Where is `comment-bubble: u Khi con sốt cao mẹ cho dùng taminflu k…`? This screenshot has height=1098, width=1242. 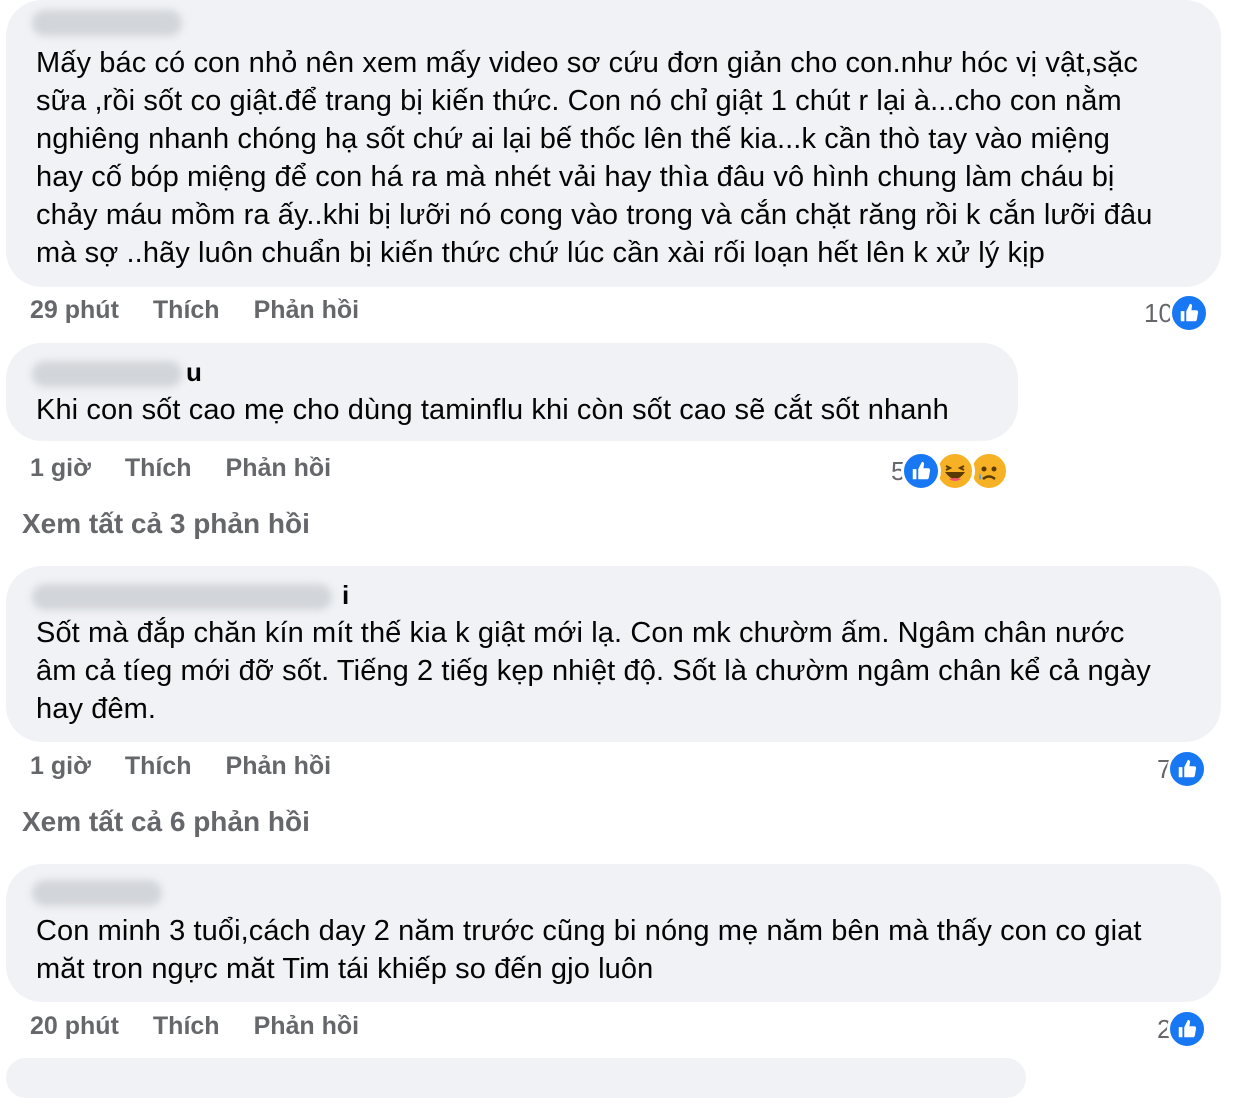
comment-bubble: u Khi con sốt cao mẹ cho dùng taminflu k… is located at coordinates (512, 392).